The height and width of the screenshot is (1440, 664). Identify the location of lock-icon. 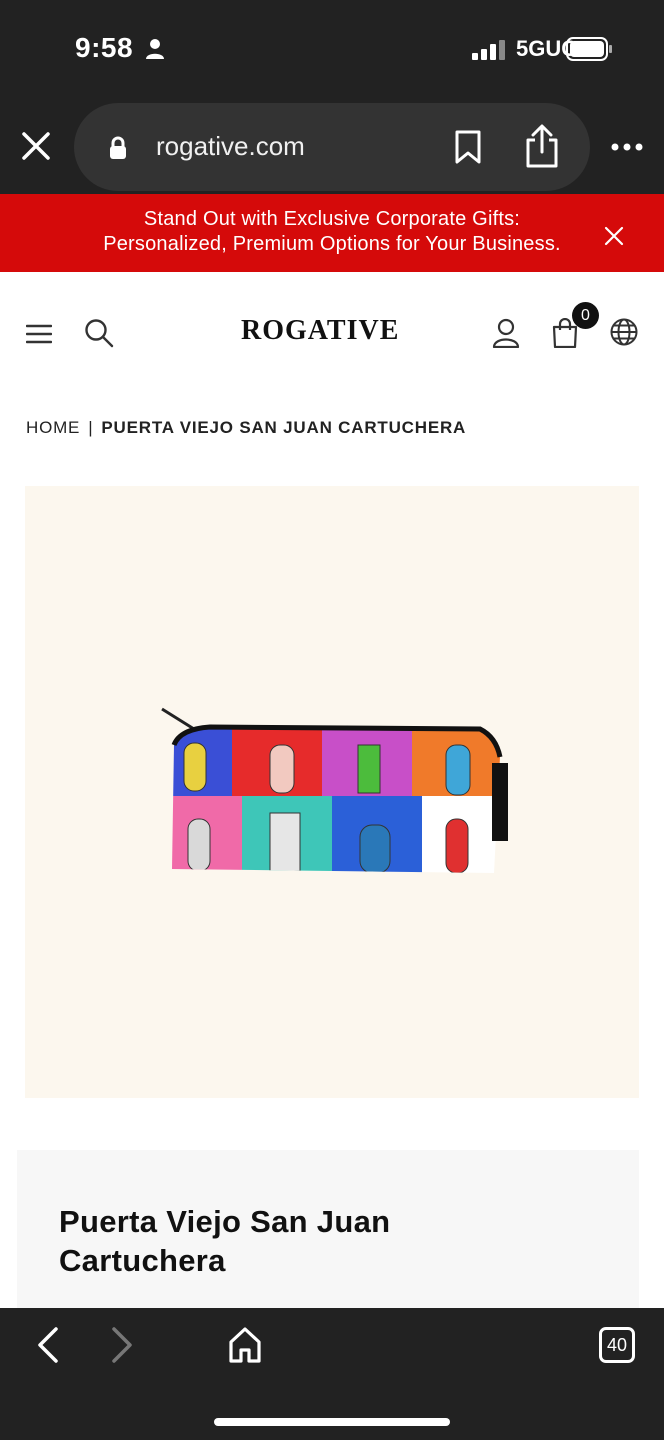
(118, 147).